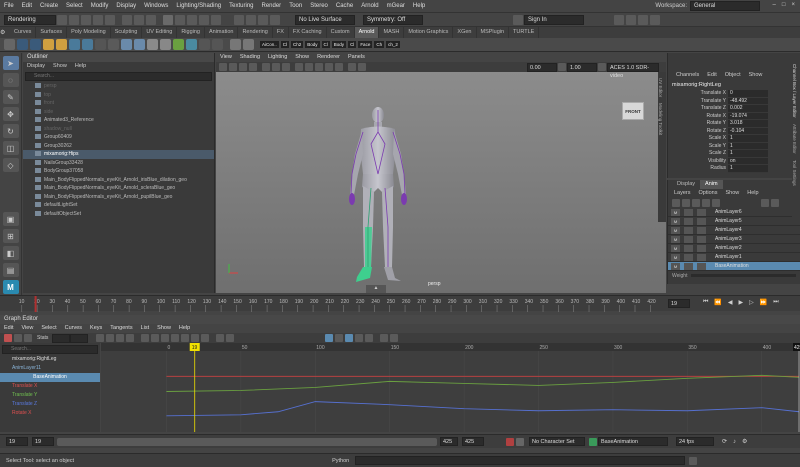 Image resolution: width=800 pixels, height=467 pixels. Describe the element at coordinates (216, 19) in the screenshot. I see `snap-plane-icon` at that location.